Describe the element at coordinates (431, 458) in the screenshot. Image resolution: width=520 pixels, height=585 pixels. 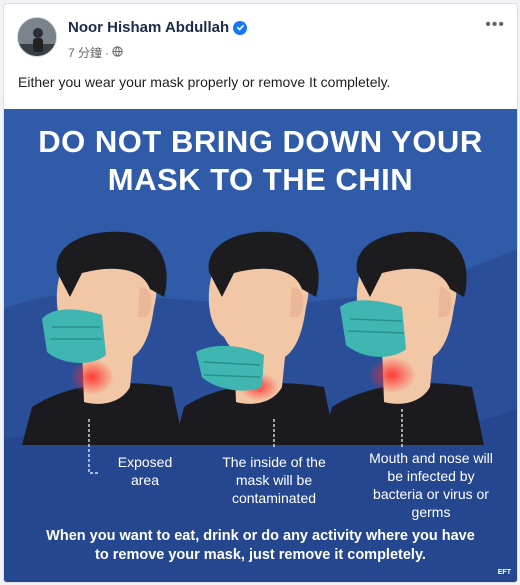
I see `label-3-line-1: Mouth and nose will` at that location.